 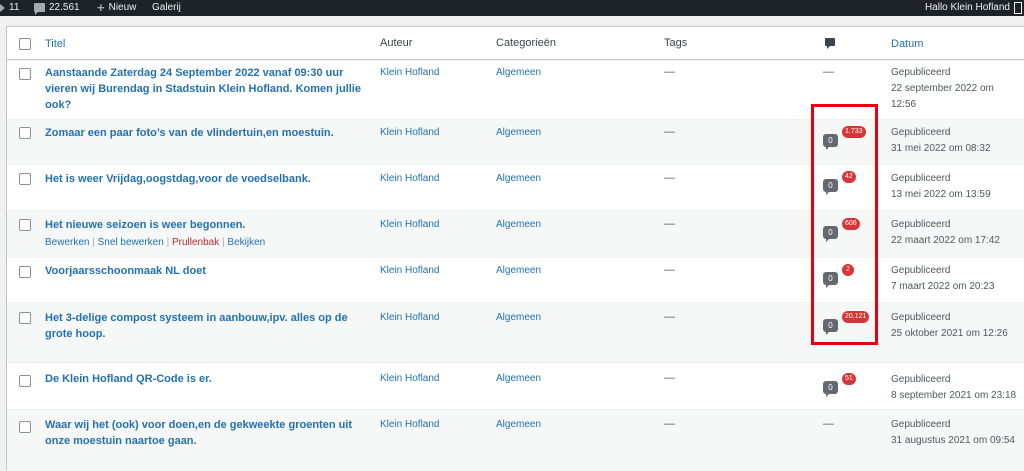 I want to click on gallery-label: Galerij, so click(x=166, y=7).